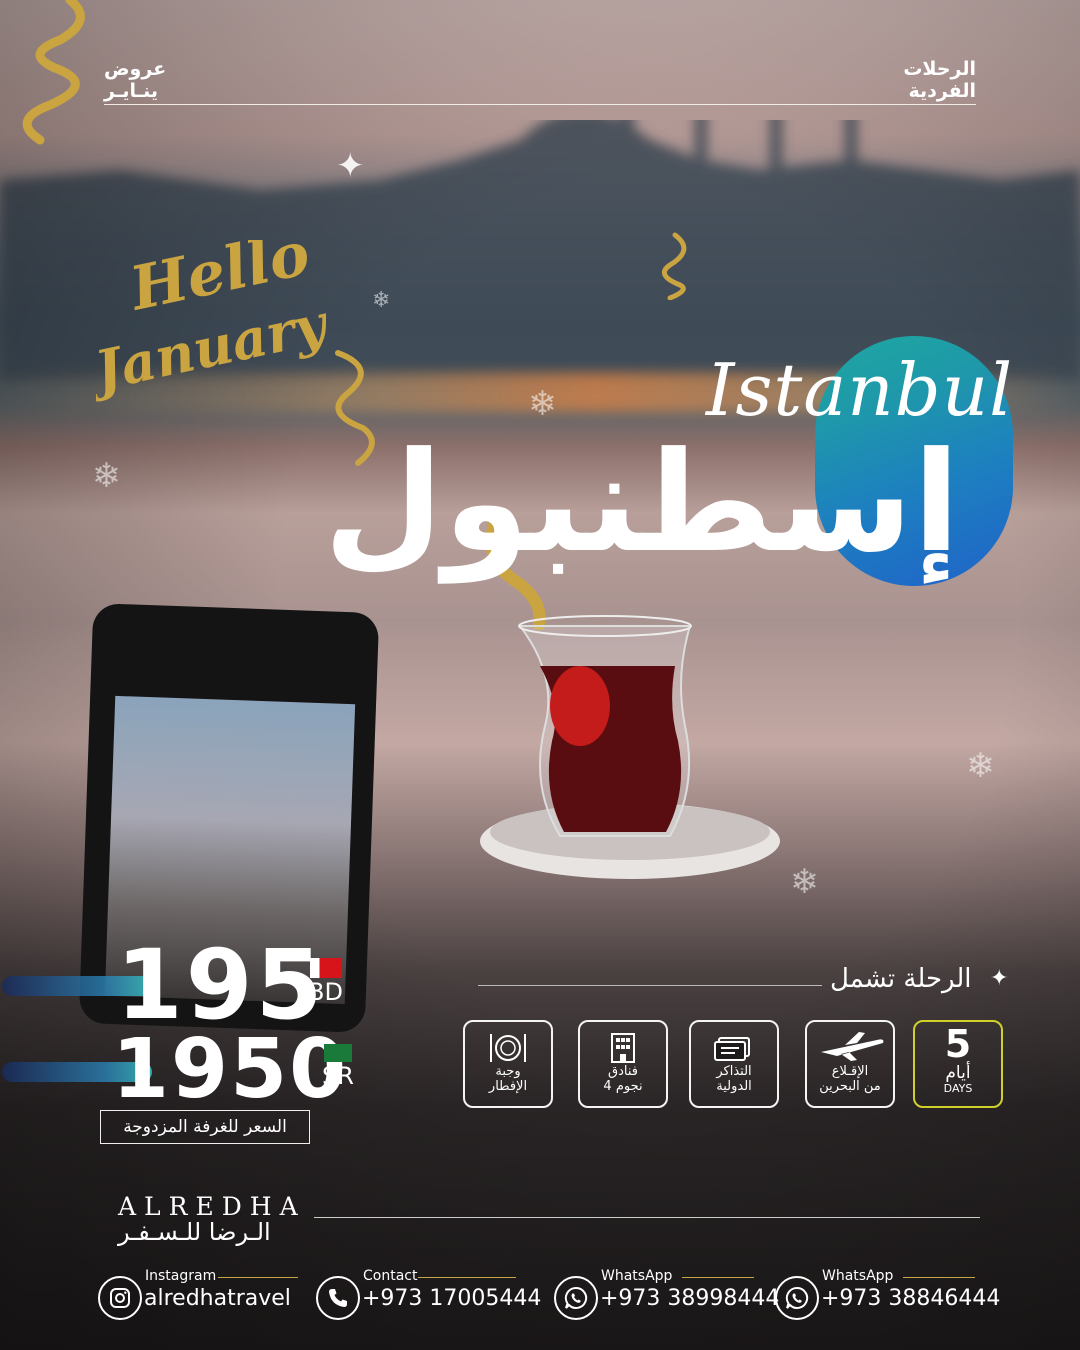 This screenshot has height=1350, width=1080. I want to click on bahrain-flag-icon, so click(326, 968).